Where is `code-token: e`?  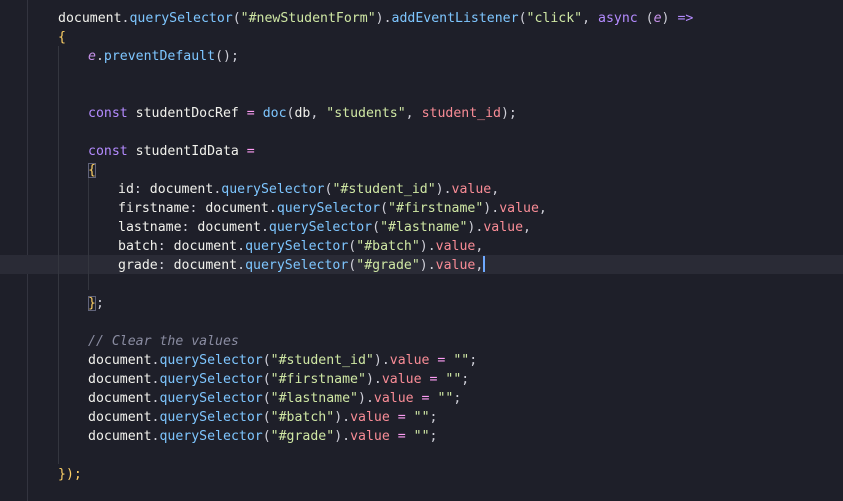
code-token: e is located at coordinates (92, 56).